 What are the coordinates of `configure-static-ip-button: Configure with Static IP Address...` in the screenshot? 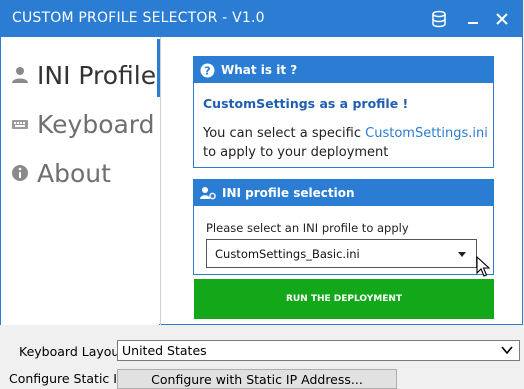 It's located at (257, 379).